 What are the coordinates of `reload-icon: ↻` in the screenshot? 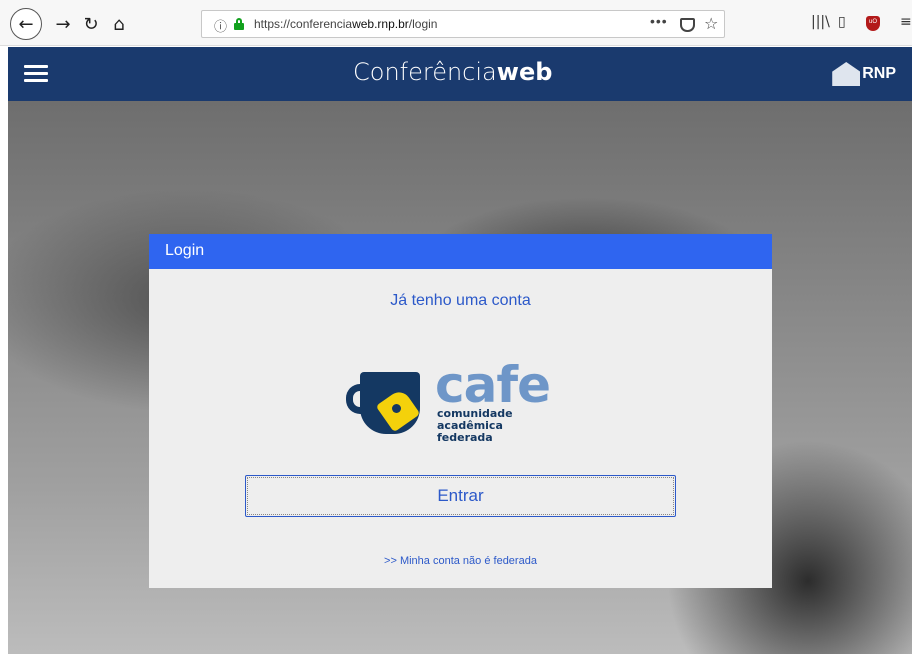 It's located at (91, 24).